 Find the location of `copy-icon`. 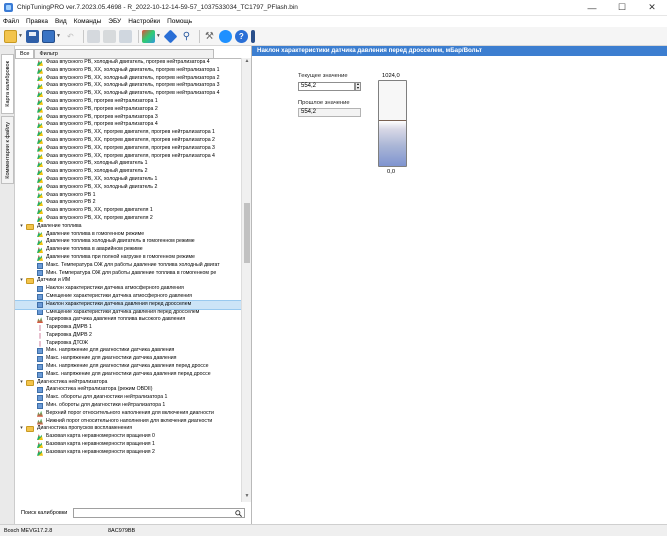

copy-icon is located at coordinates (93, 36).